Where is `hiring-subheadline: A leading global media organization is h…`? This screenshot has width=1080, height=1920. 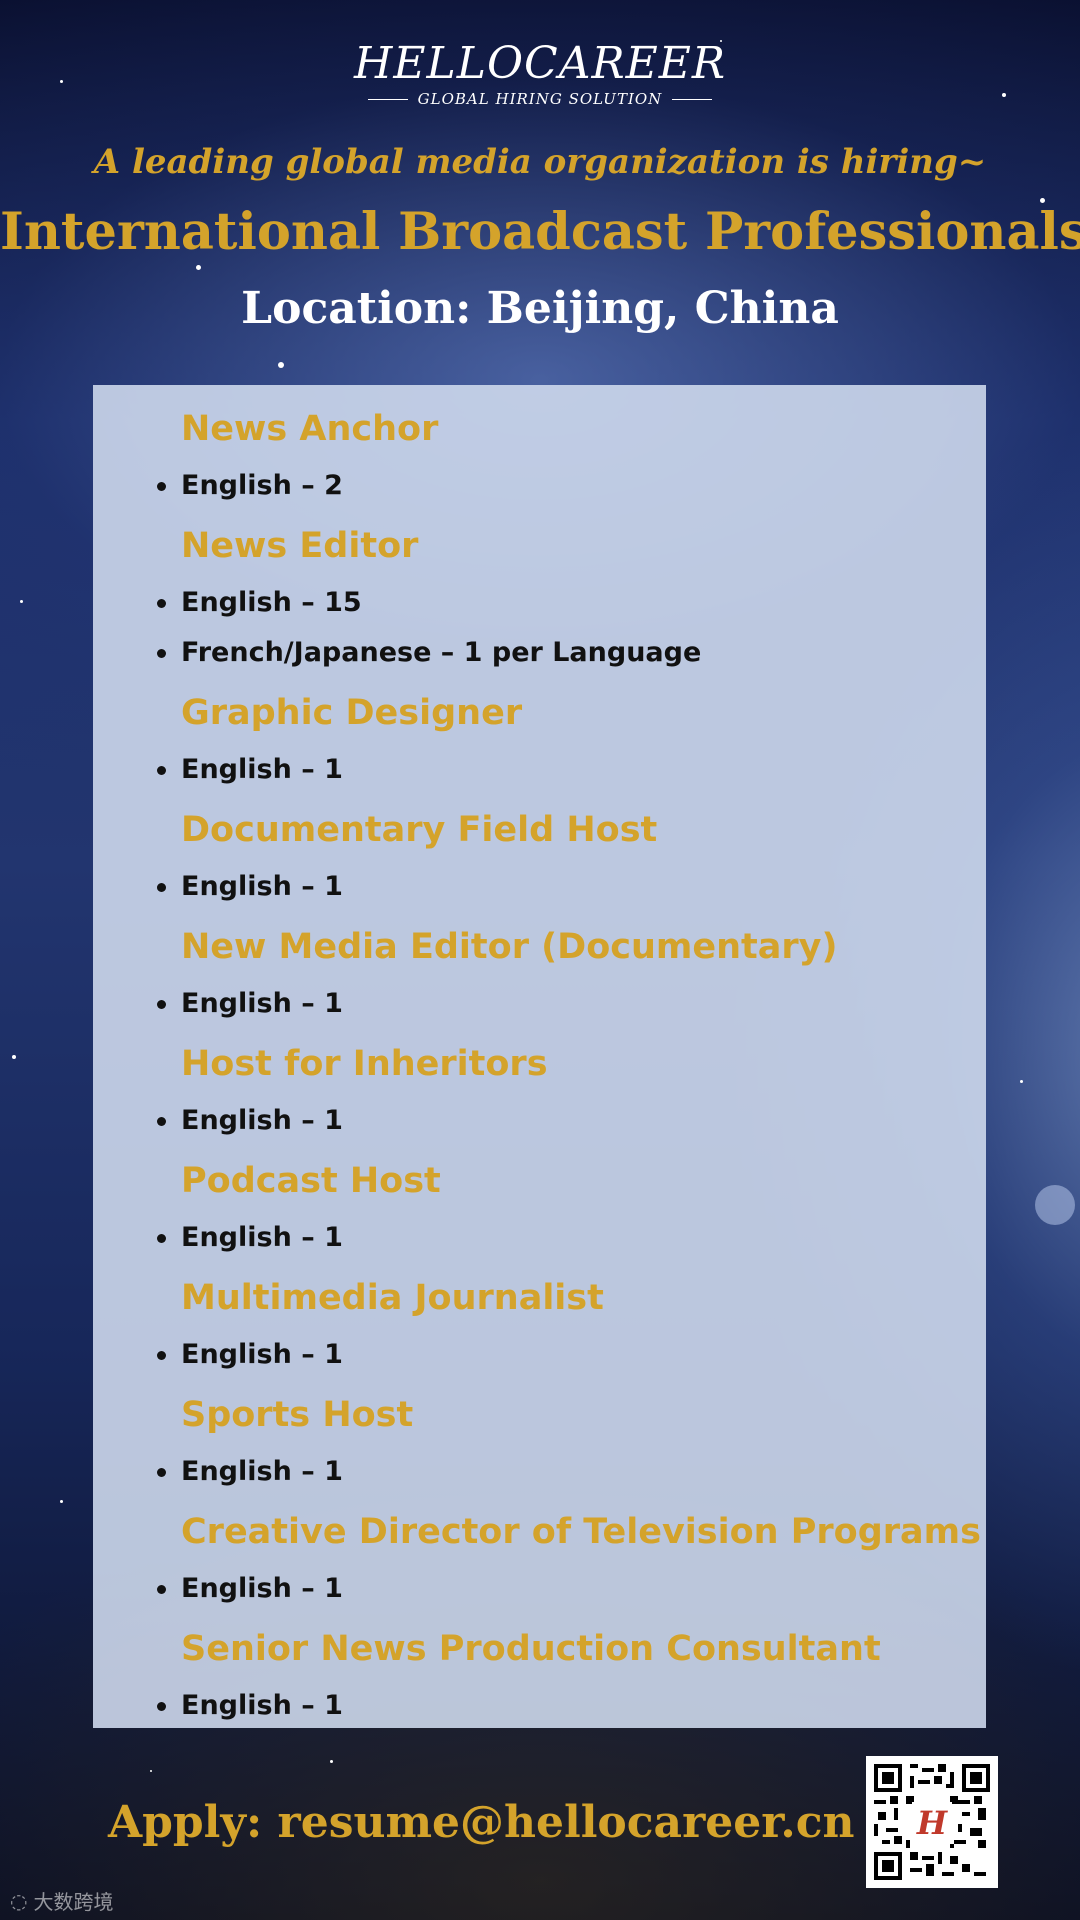 hiring-subheadline: A leading global media organization is h… is located at coordinates (540, 162).